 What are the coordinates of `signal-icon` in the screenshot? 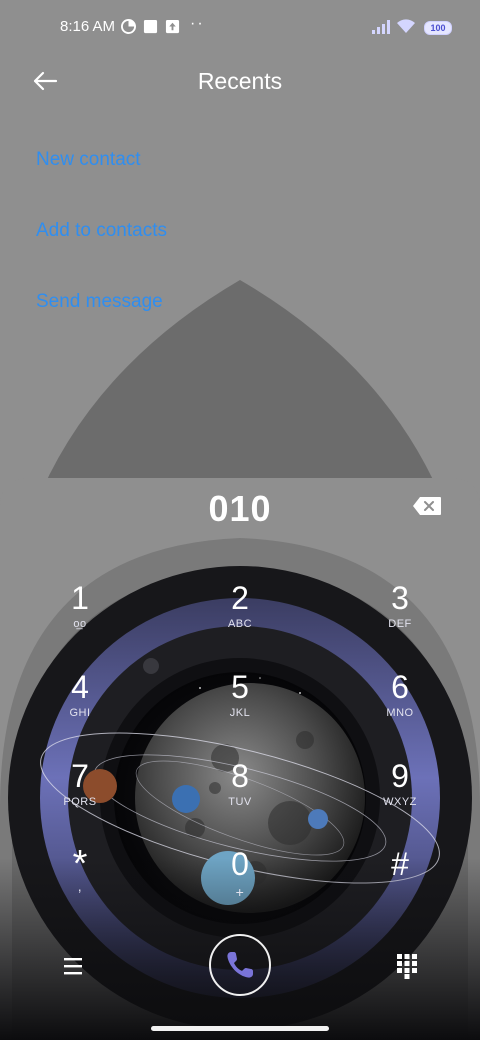 It's located at (381, 27).